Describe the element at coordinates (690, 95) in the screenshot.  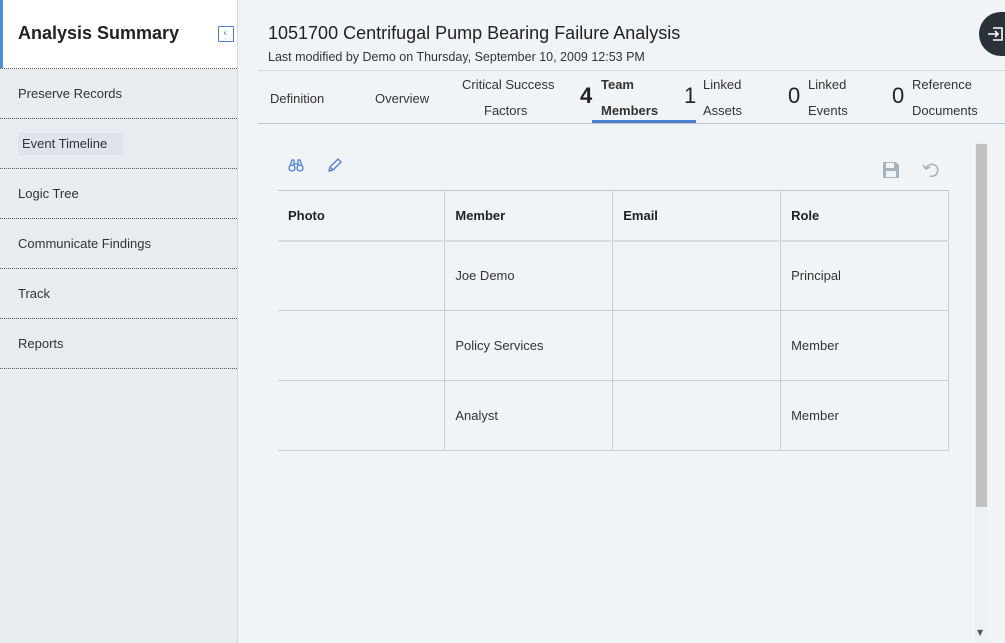
I see `tab-count: 1` at that location.